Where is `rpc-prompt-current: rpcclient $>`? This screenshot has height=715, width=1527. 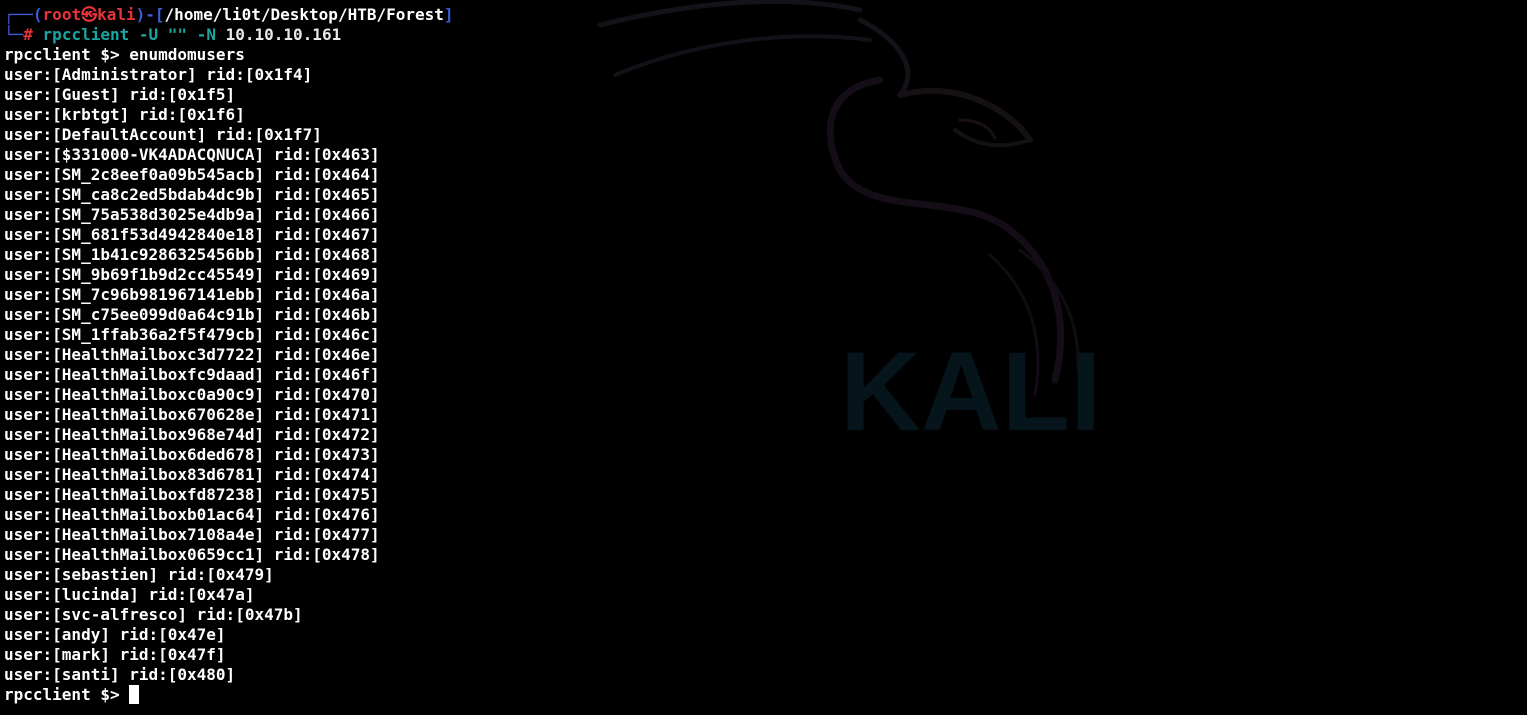
rpc-prompt-current: rpcclient $> is located at coordinates (62, 694).